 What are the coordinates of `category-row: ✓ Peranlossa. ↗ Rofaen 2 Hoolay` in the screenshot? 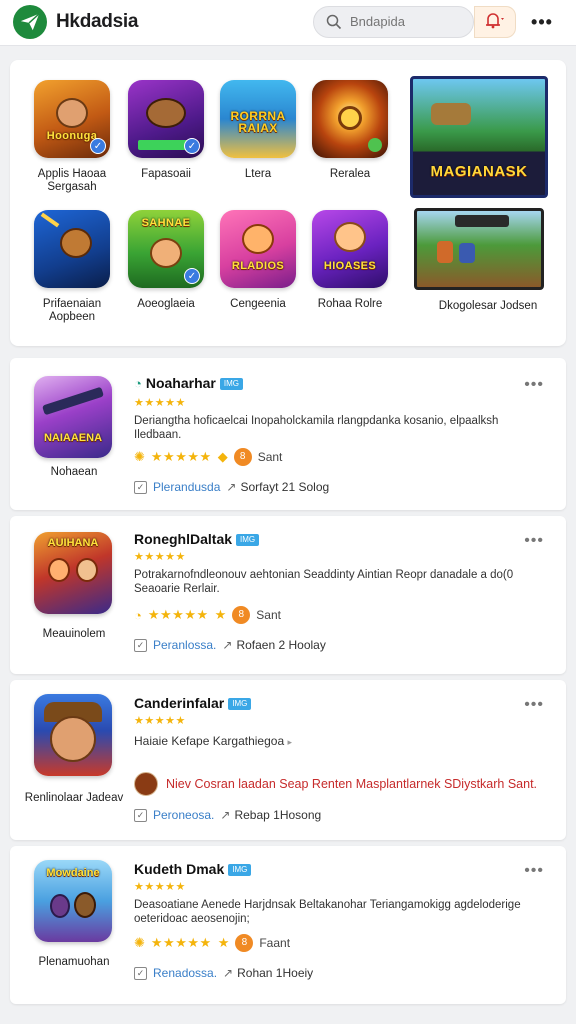 It's located at (230, 645).